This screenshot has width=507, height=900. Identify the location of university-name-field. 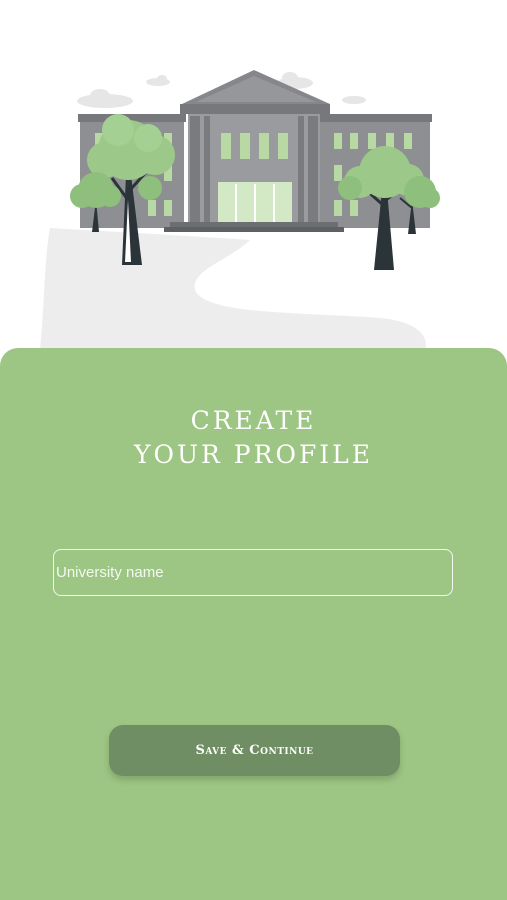
(253, 572).